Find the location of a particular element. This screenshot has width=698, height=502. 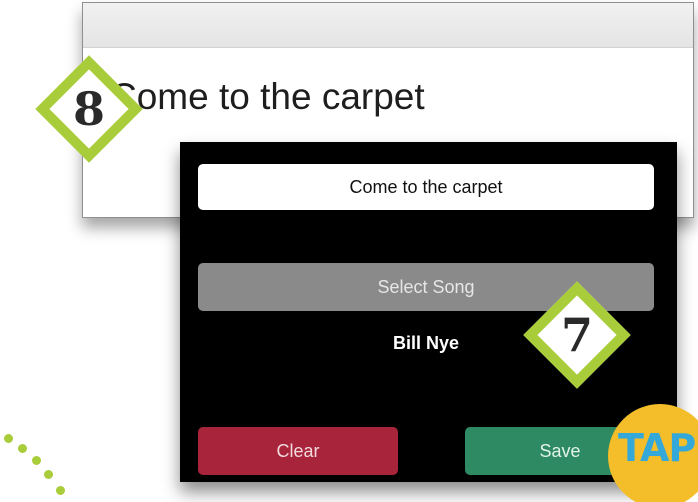

tap-badge-label: TAP is located at coordinates (657, 448).